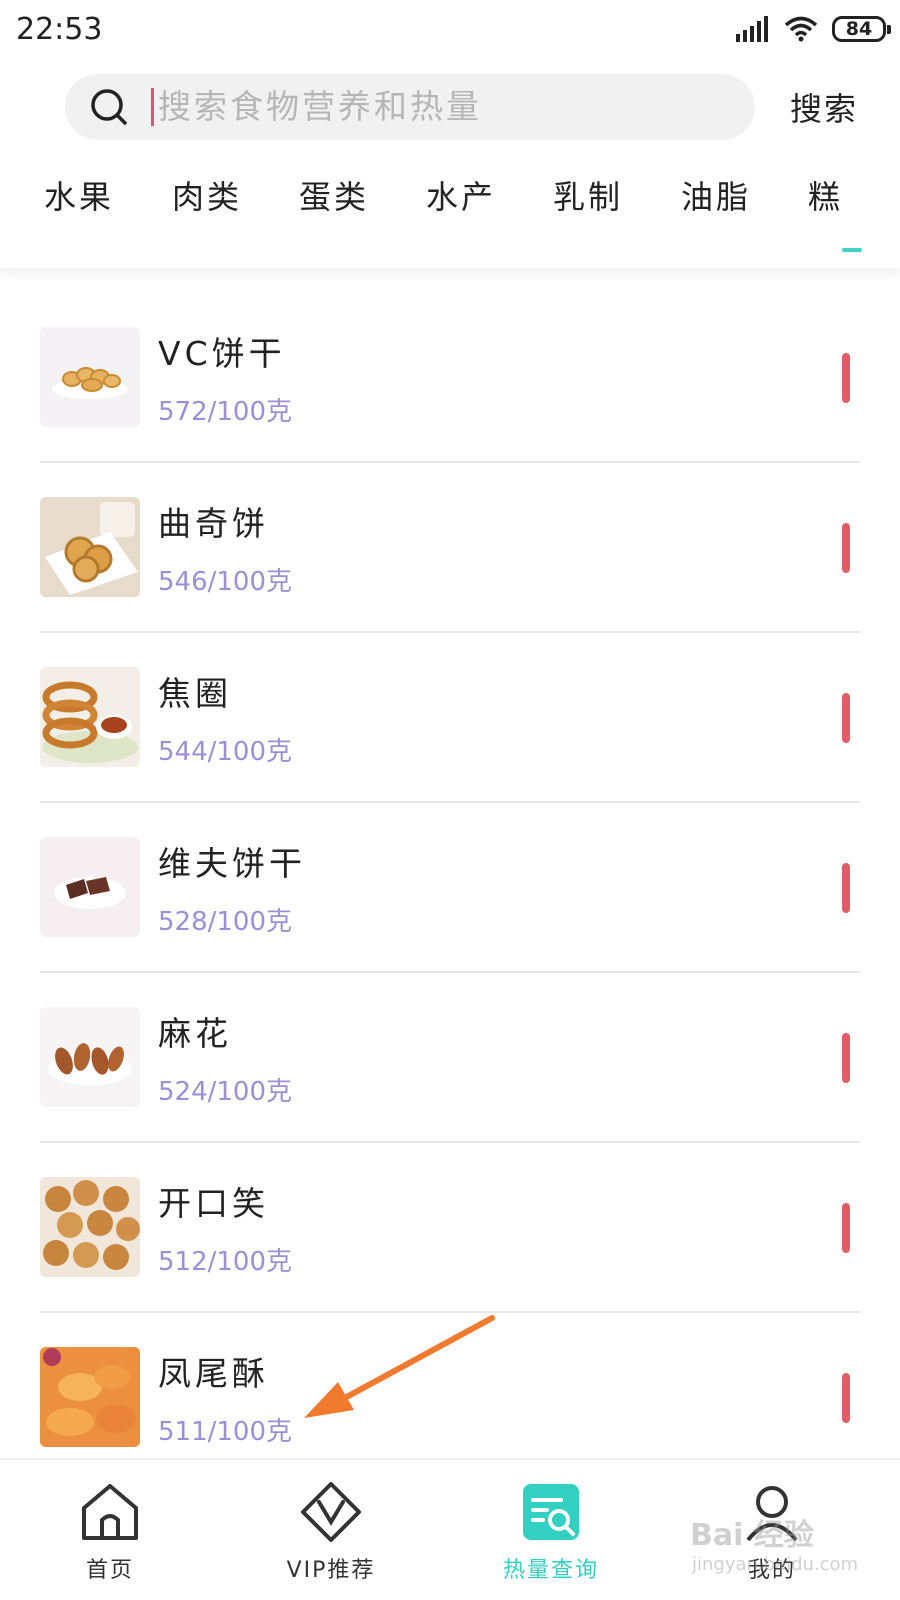 This screenshot has width=900, height=1600. I want to click on status-bar: 22:53 84, so click(450, 31).